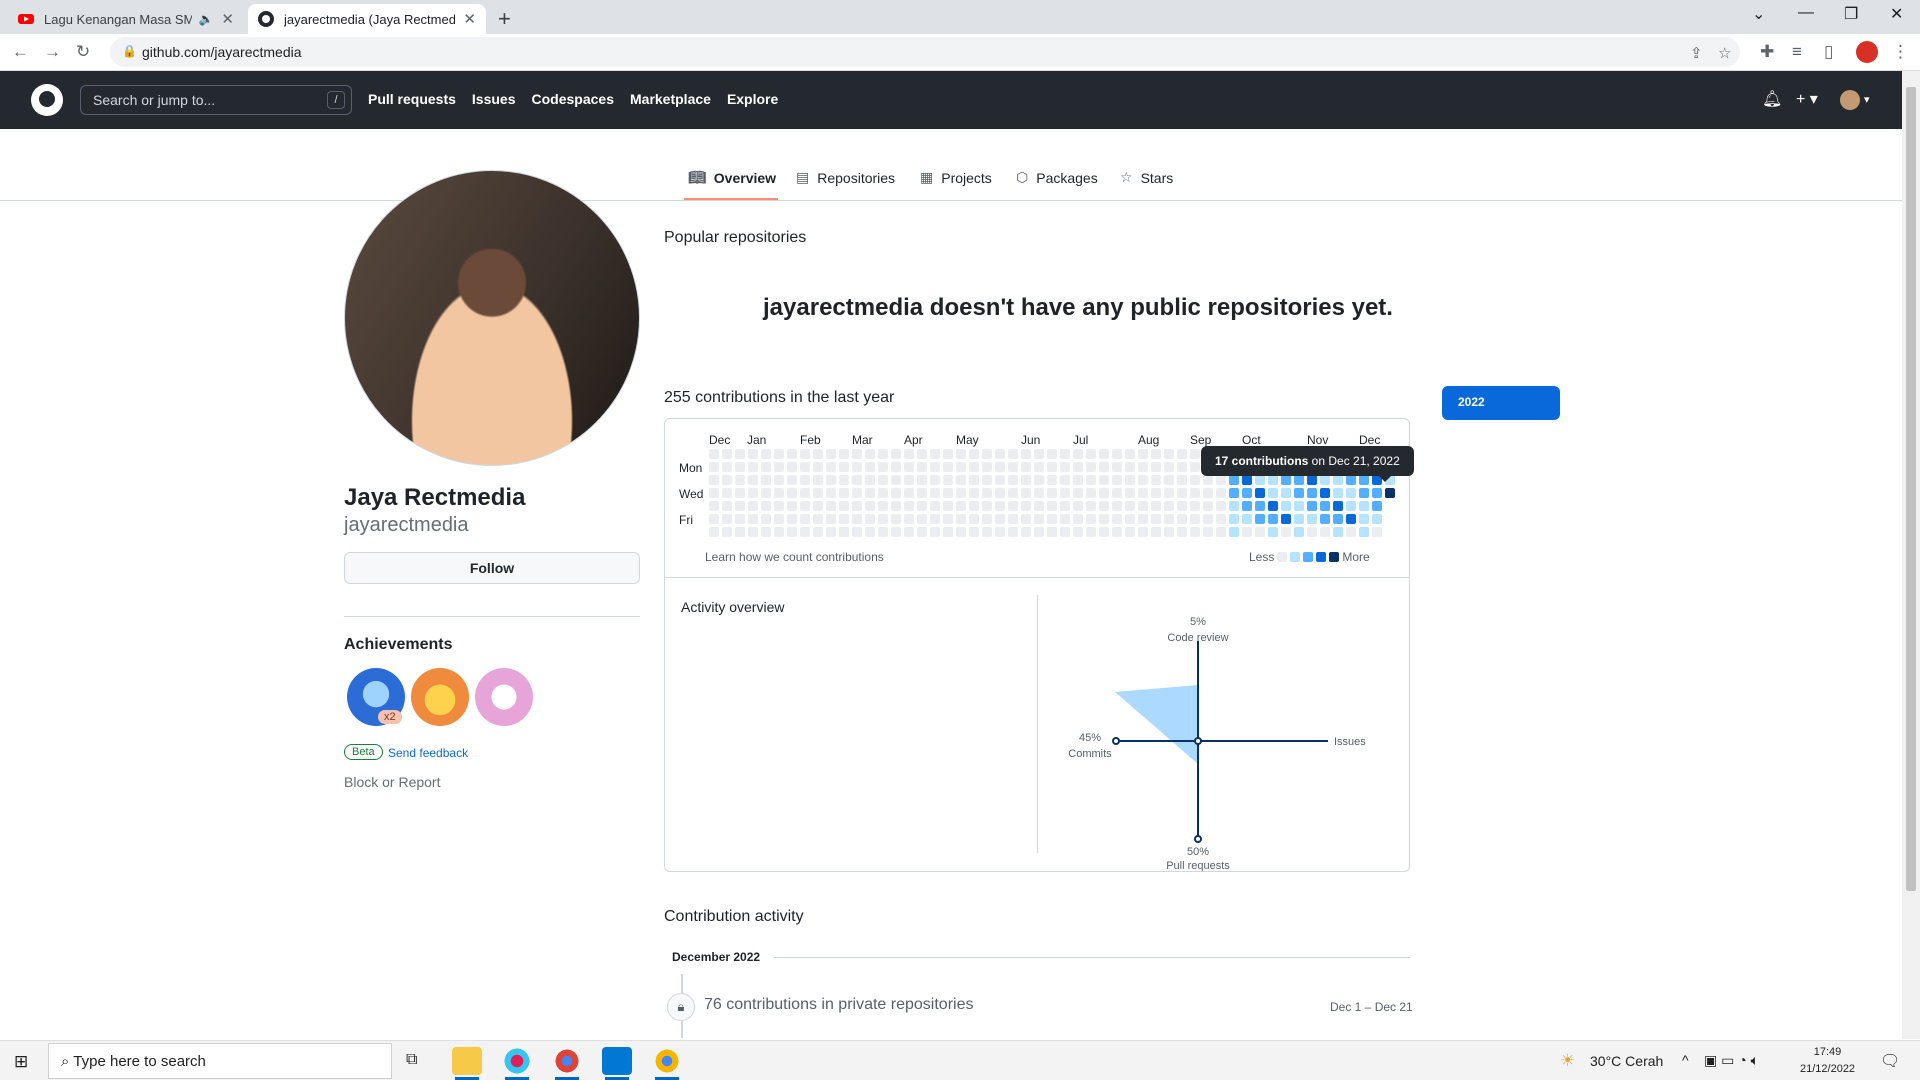 The width and height of the screenshot is (1920, 1080). I want to click on forward-icon: →, so click(52, 52).